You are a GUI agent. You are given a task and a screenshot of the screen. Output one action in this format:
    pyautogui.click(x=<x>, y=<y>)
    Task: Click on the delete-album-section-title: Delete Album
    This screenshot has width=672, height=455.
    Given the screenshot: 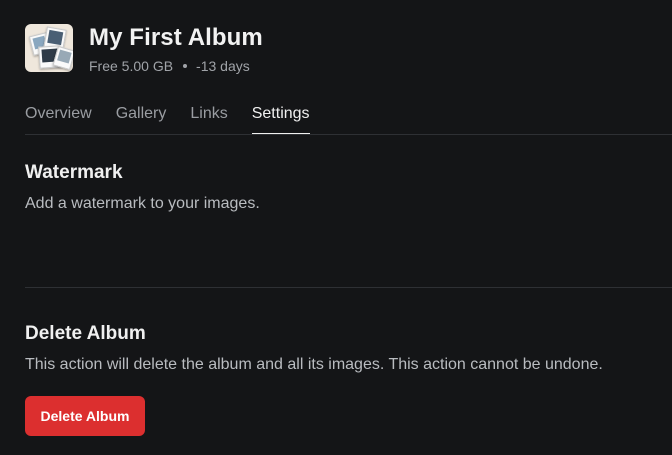 What is the action you would take?
    pyautogui.click(x=85, y=333)
    